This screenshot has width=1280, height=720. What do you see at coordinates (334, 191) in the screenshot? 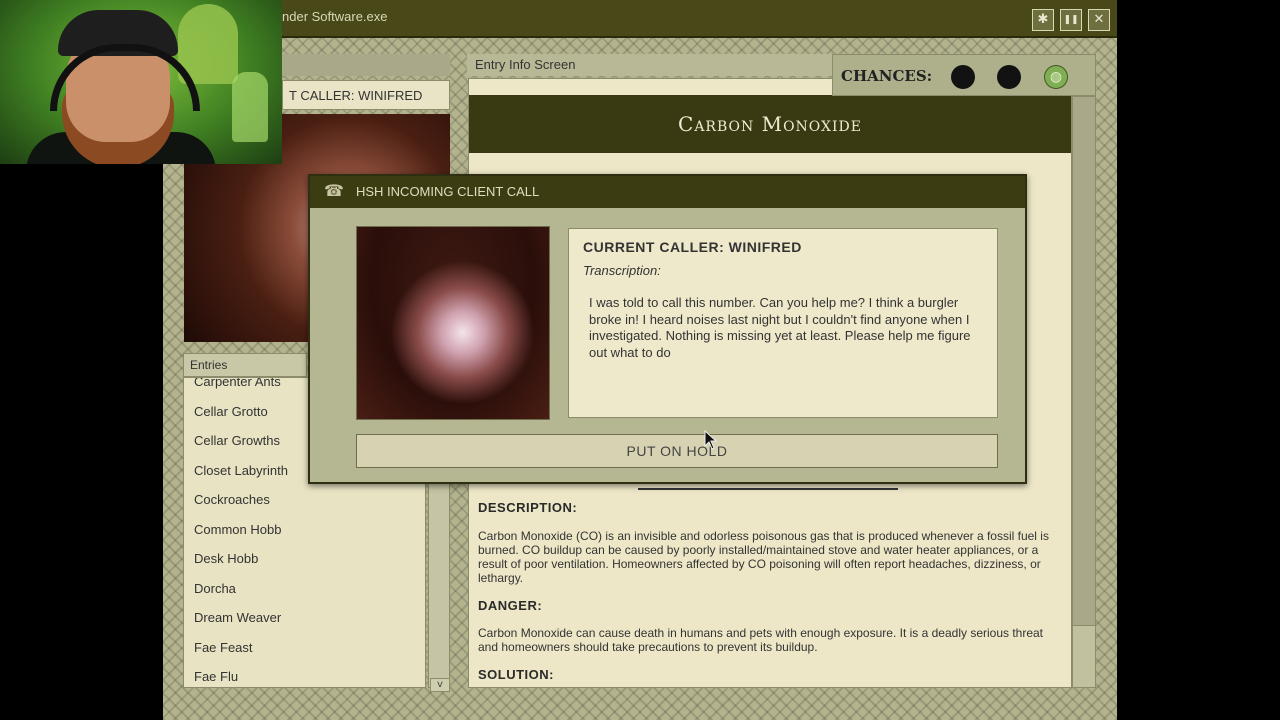
I see `phone-icon: ☎` at bounding box center [334, 191].